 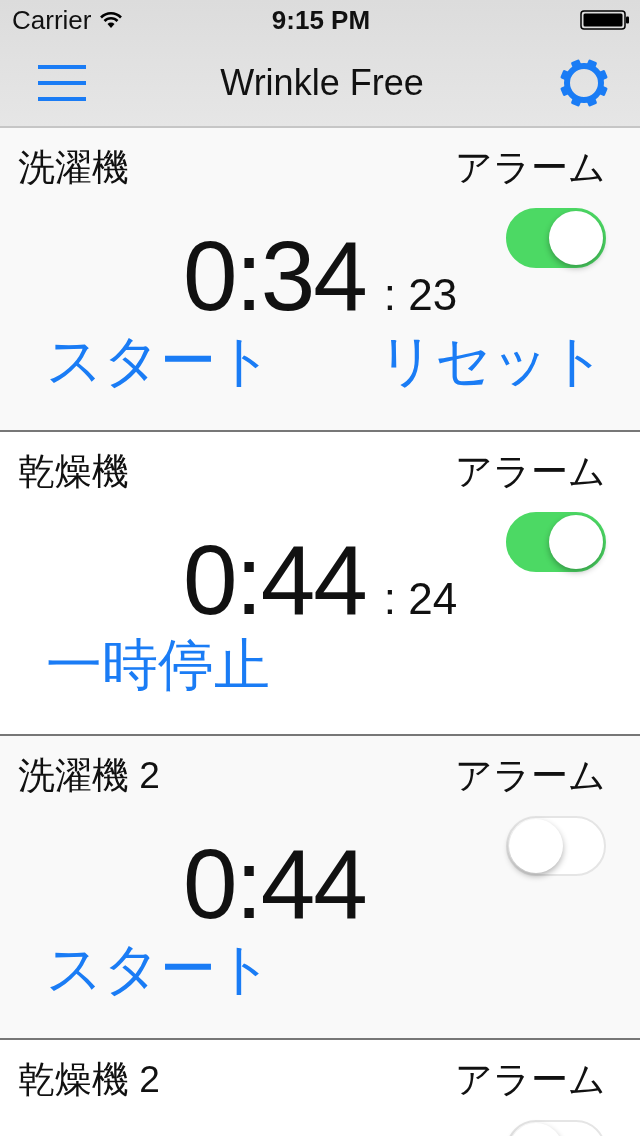 I want to click on settings-button, so click(x=584, y=83).